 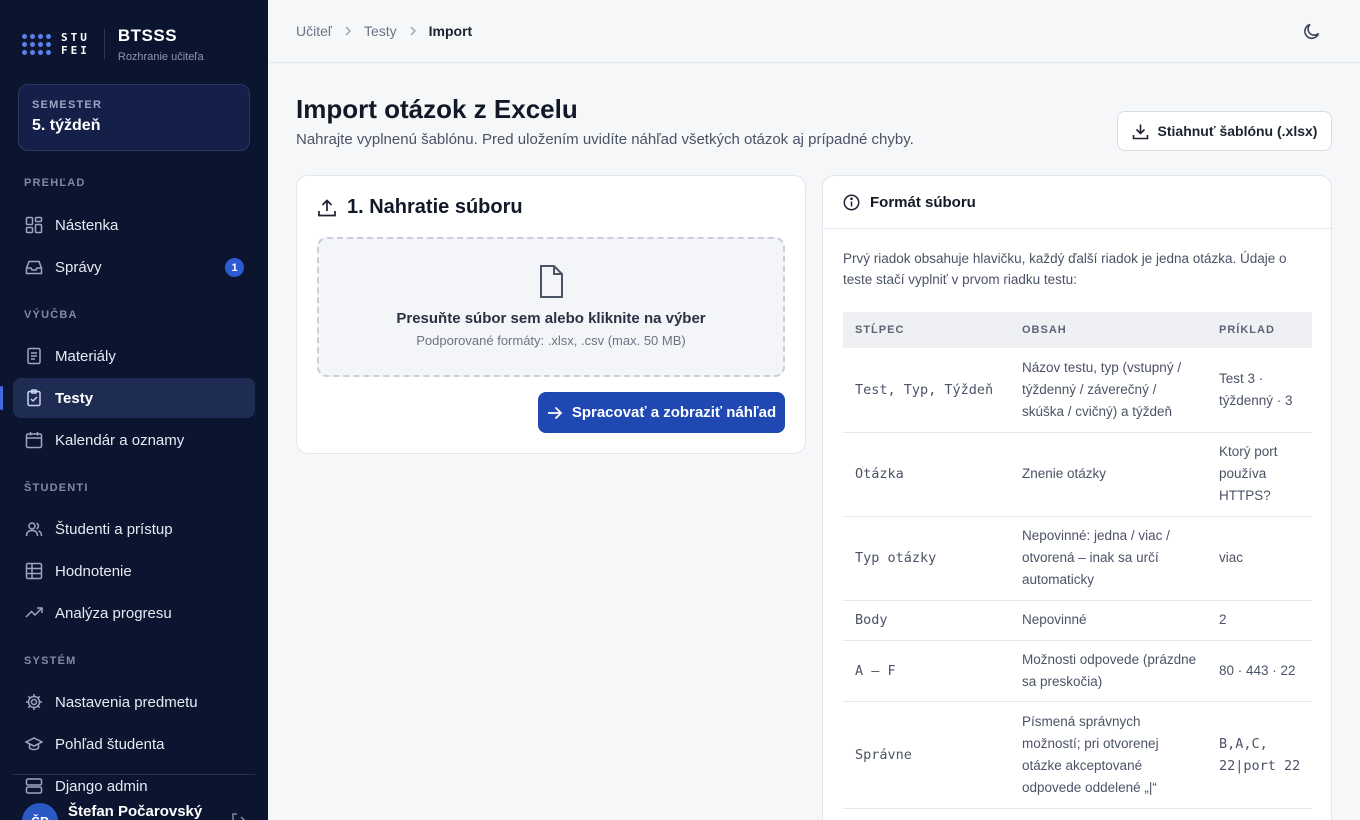 What do you see at coordinates (114, 529) in the screenshot?
I see `sidebar-item-label: Študenti a prístup` at bounding box center [114, 529].